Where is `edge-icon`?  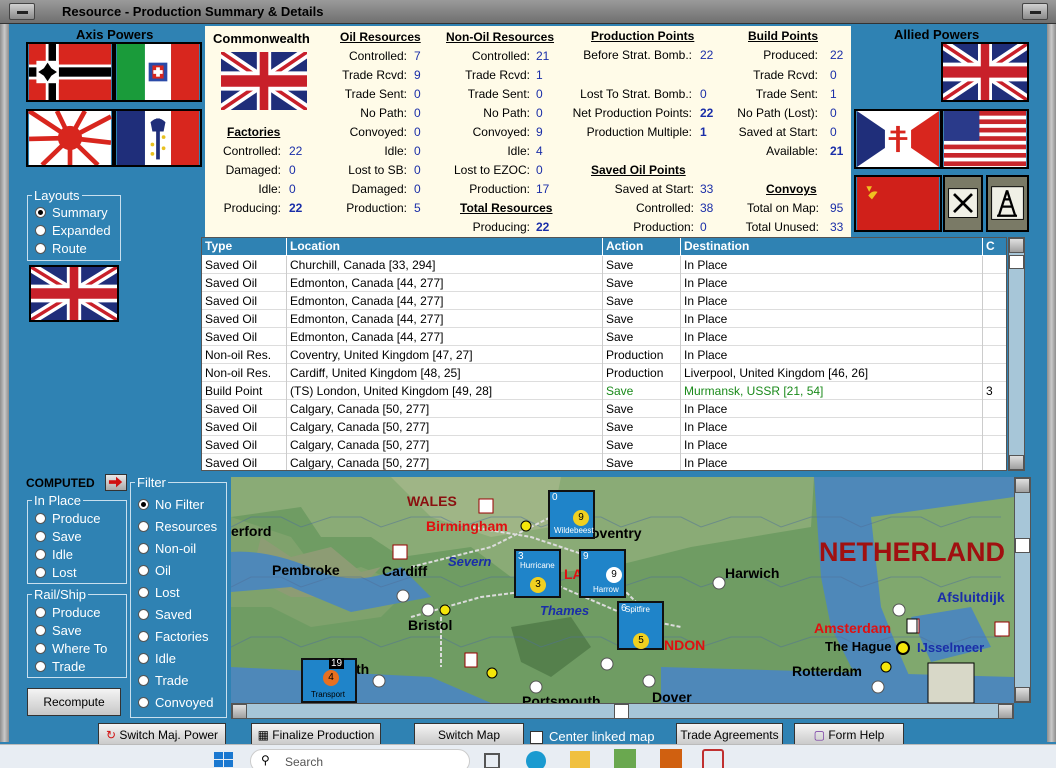 edge-icon is located at coordinates (536, 759).